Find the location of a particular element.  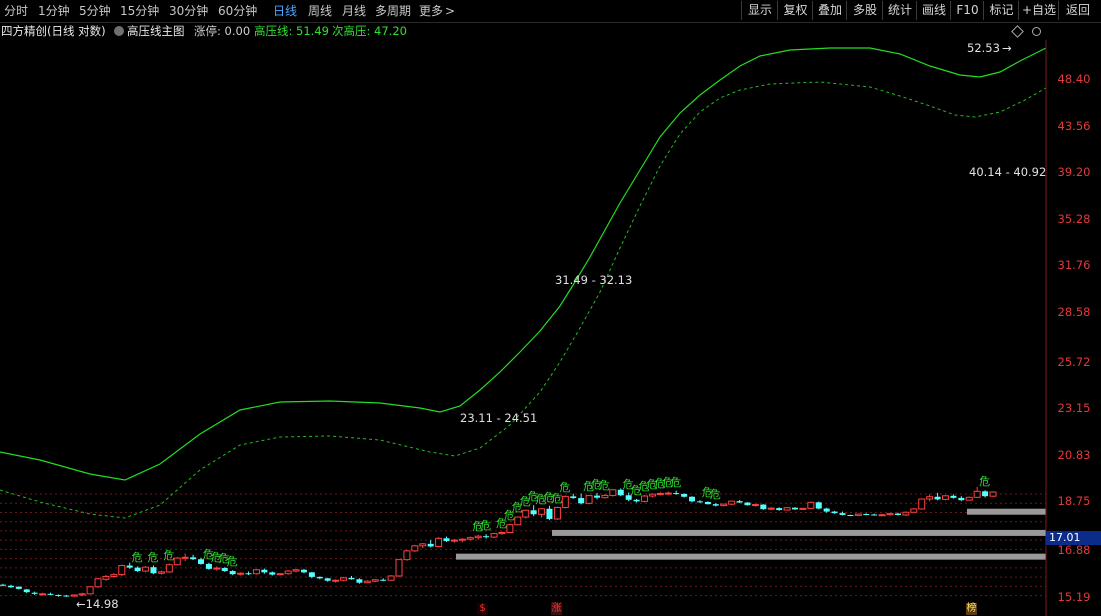

period-tab-60min: 60分钟 is located at coordinates (237, 11).